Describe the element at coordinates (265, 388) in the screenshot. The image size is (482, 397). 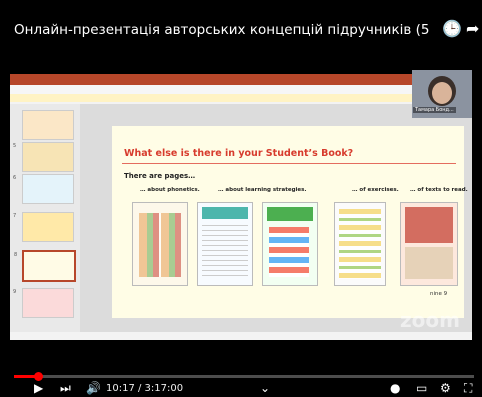
I see `chevron-down-icon: ⌄` at that location.